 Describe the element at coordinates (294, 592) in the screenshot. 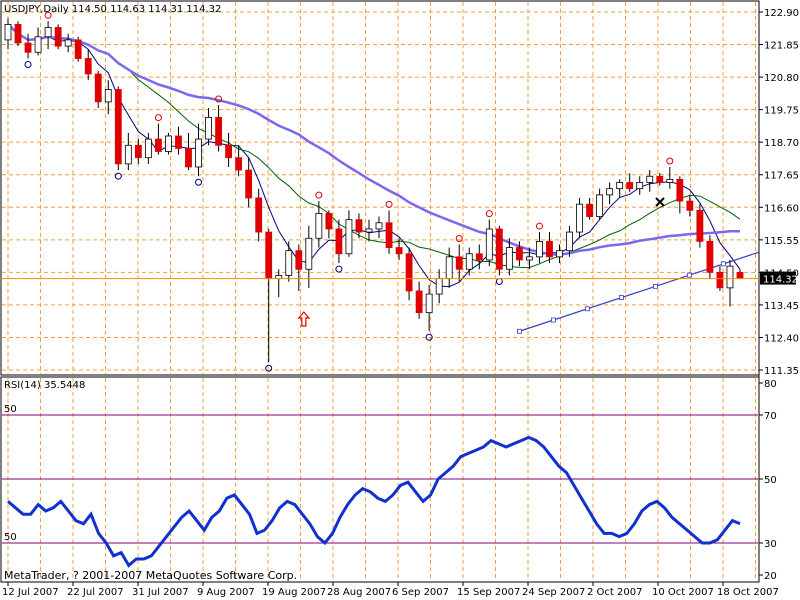

I see `time-tick-label: 19 Aug 2007` at that location.